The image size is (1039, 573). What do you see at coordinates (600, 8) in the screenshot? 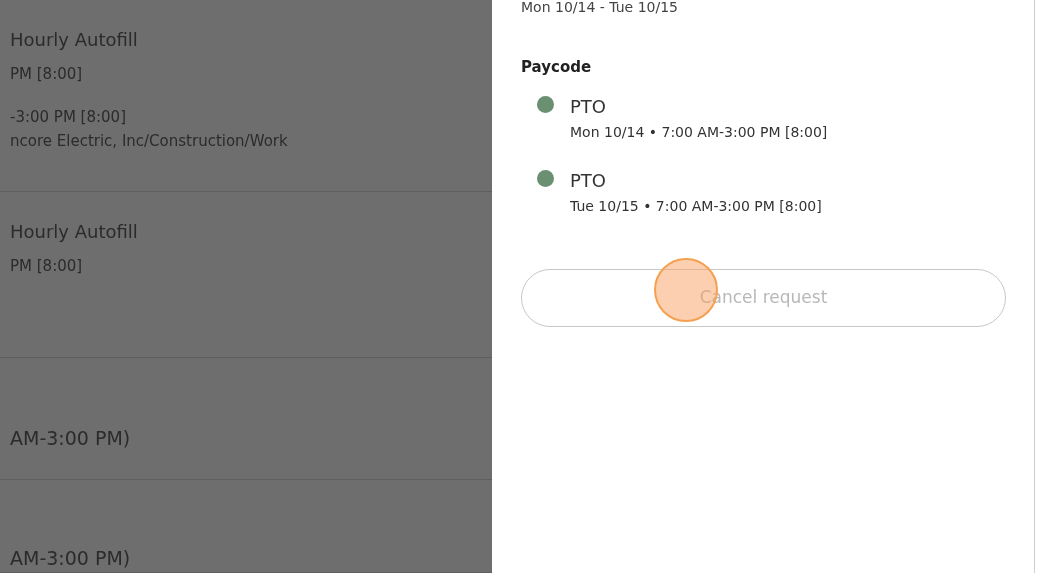
I see `date-range: Mon 10/14 - Tue 10/15` at bounding box center [600, 8].